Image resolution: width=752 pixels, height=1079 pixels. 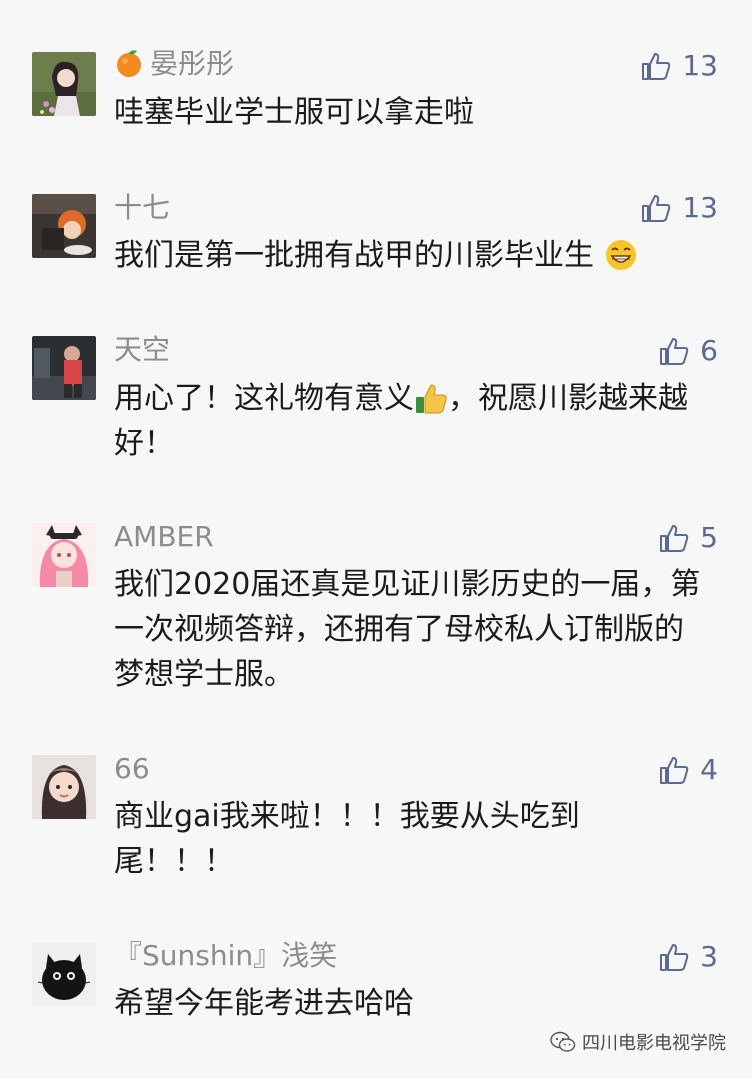 I want to click on like-button: 4, so click(x=688, y=770).